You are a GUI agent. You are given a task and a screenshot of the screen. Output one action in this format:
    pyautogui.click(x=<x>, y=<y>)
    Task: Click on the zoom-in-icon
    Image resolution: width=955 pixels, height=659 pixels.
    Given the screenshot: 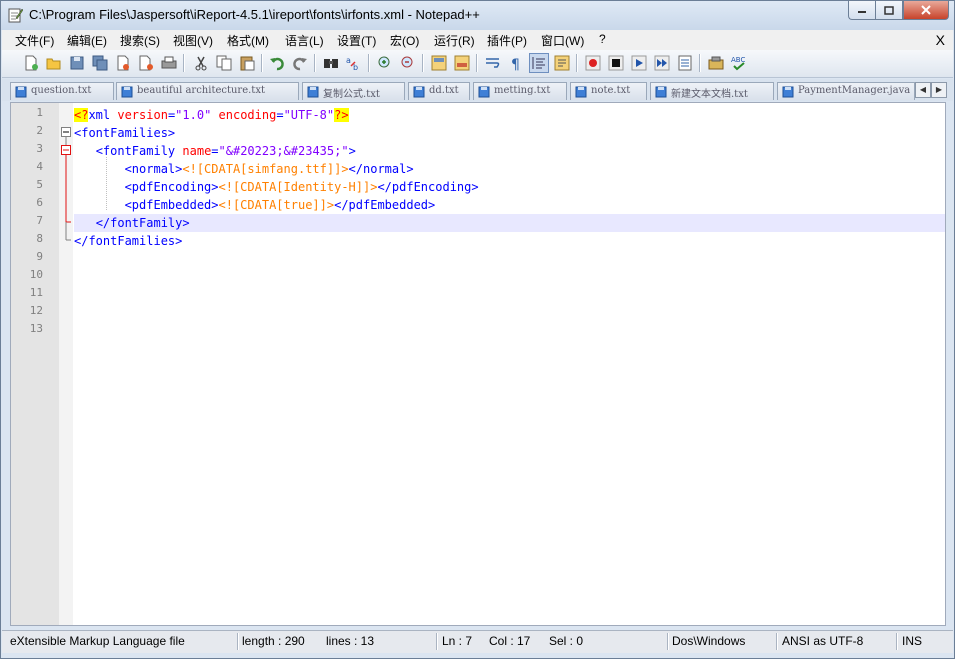 What is the action you would take?
    pyautogui.click(x=385, y=63)
    